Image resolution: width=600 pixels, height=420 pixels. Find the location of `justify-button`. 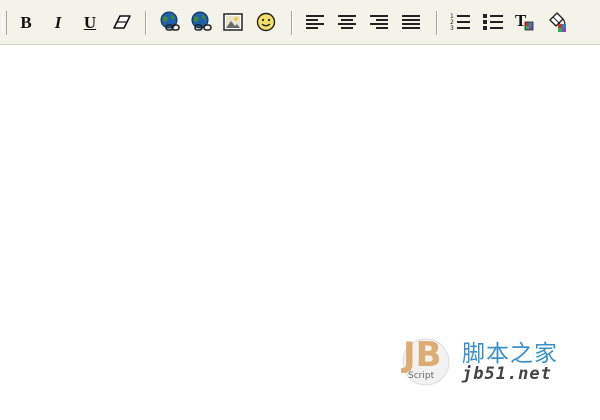

justify-button is located at coordinates (411, 22).